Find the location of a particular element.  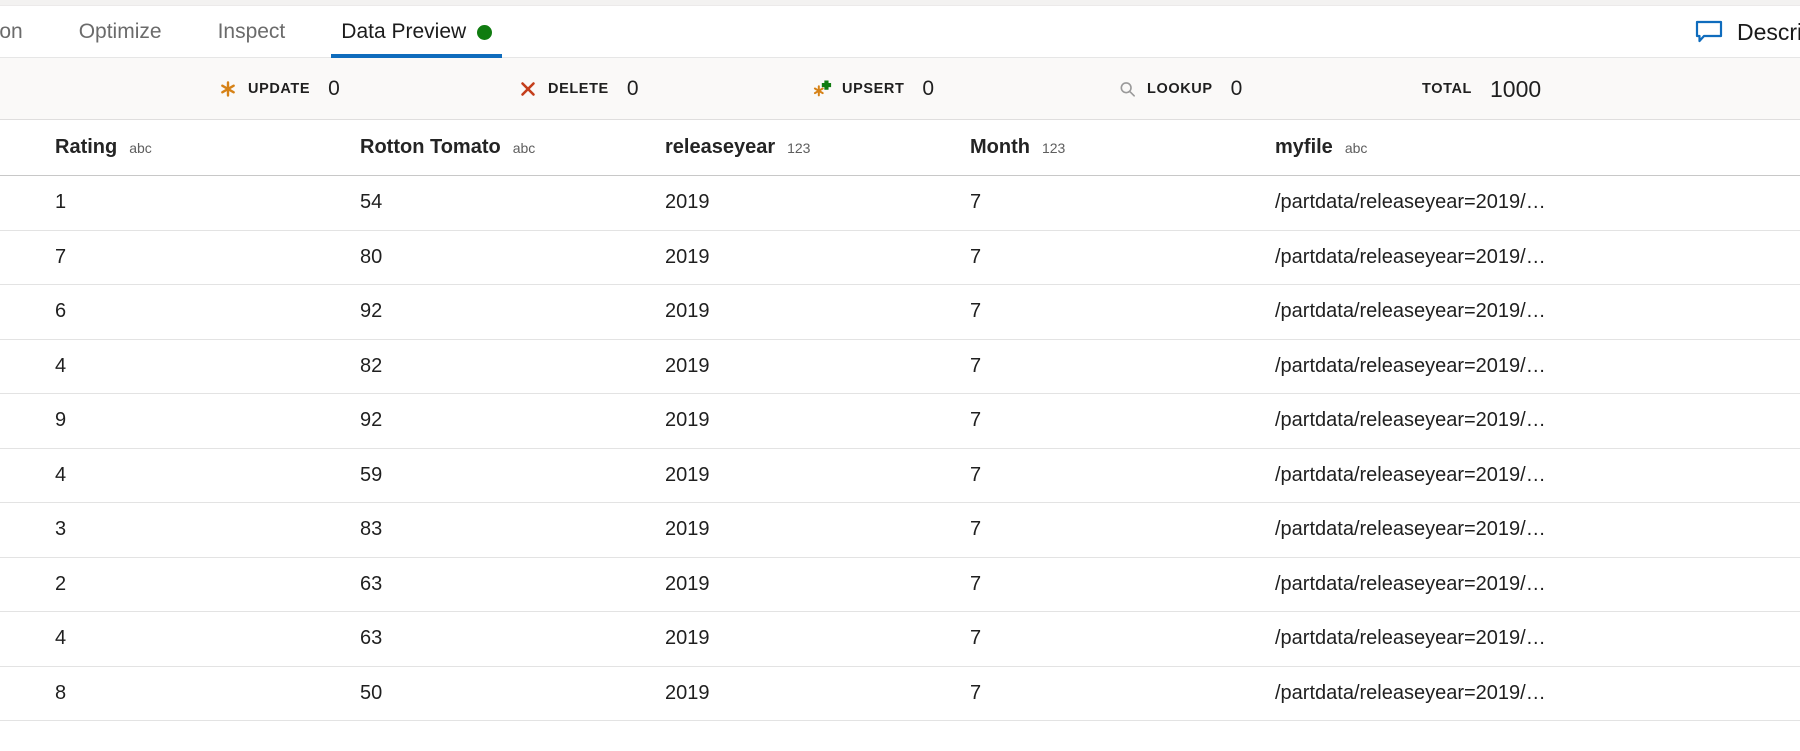

cell-rating: 8 is located at coordinates (61, 692).